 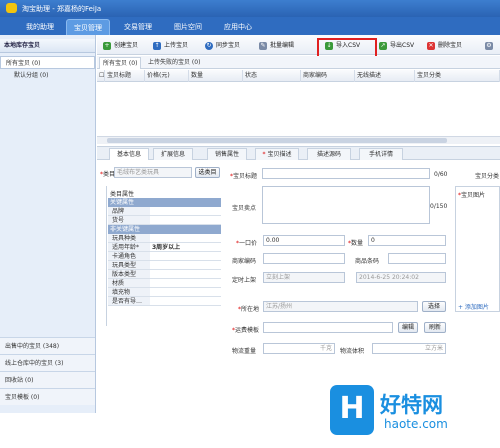 What do you see at coordinates (401, 277) in the screenshot?
I see `schedule-datetime: 2014-6-25 20:24:02` at bounding box center [401, 277].